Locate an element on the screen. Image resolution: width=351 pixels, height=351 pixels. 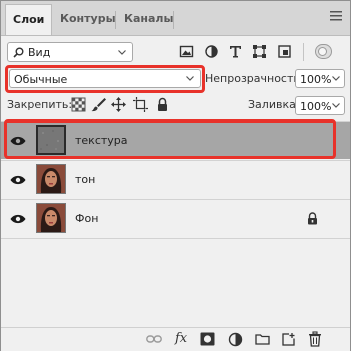
layer-row-background: Фон is located at coordinates (175, 218).